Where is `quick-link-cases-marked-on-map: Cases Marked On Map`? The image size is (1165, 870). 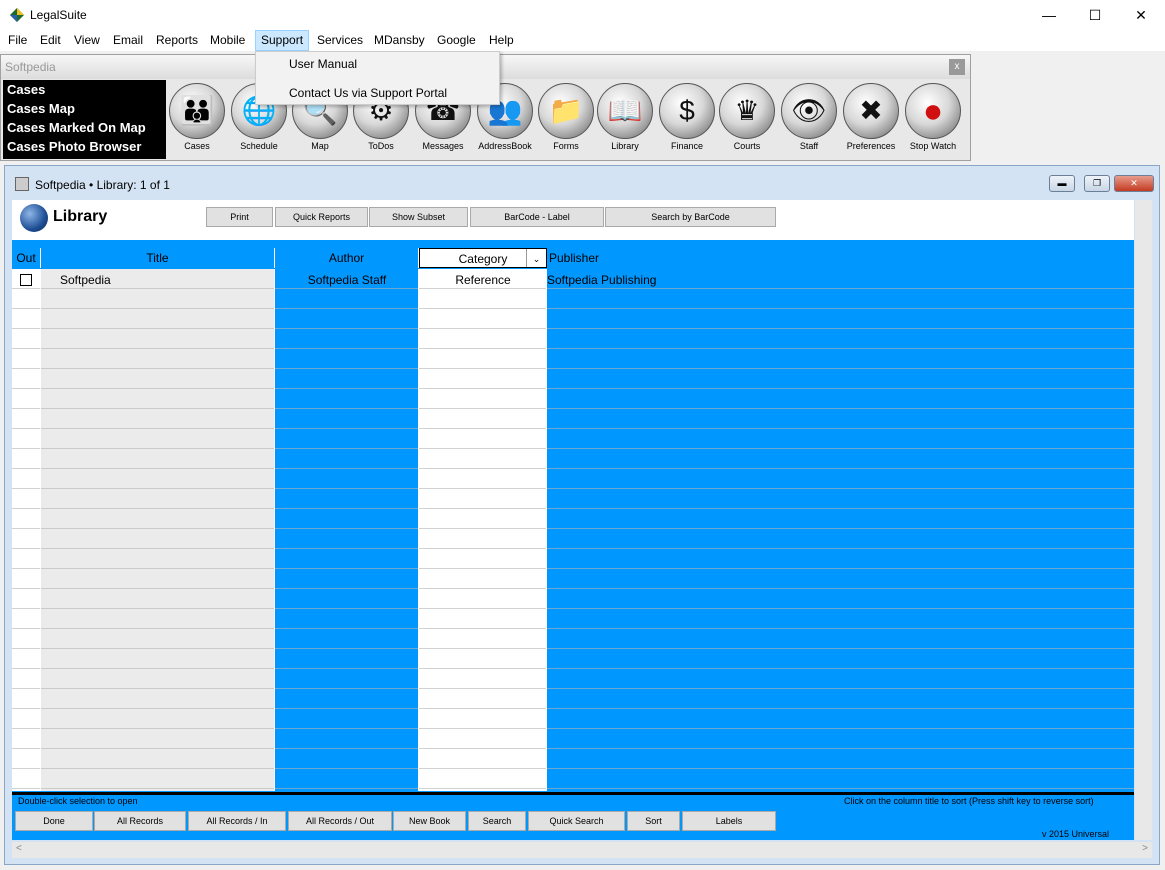
quick-link-cases-marked-on-map: Cases Marked On Map is located at coordinates (84, 127).